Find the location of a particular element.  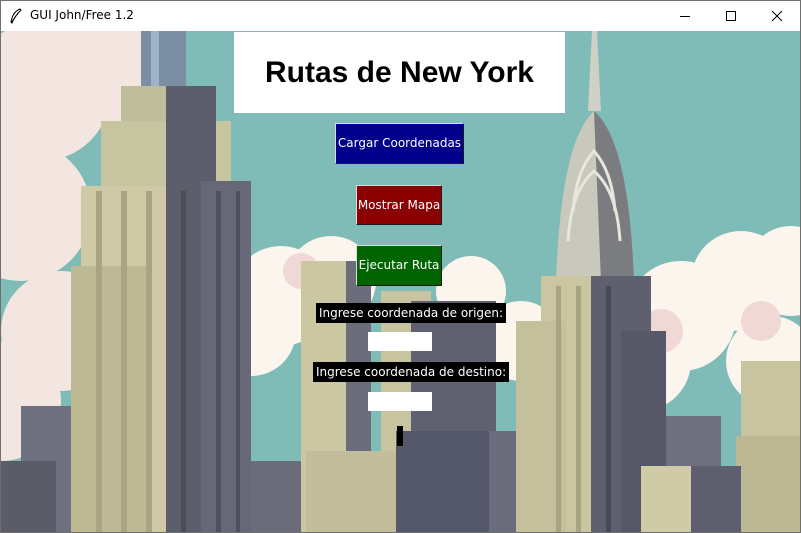

show-map-button: Mostrar Mapa is located at coordinates (399, 205).